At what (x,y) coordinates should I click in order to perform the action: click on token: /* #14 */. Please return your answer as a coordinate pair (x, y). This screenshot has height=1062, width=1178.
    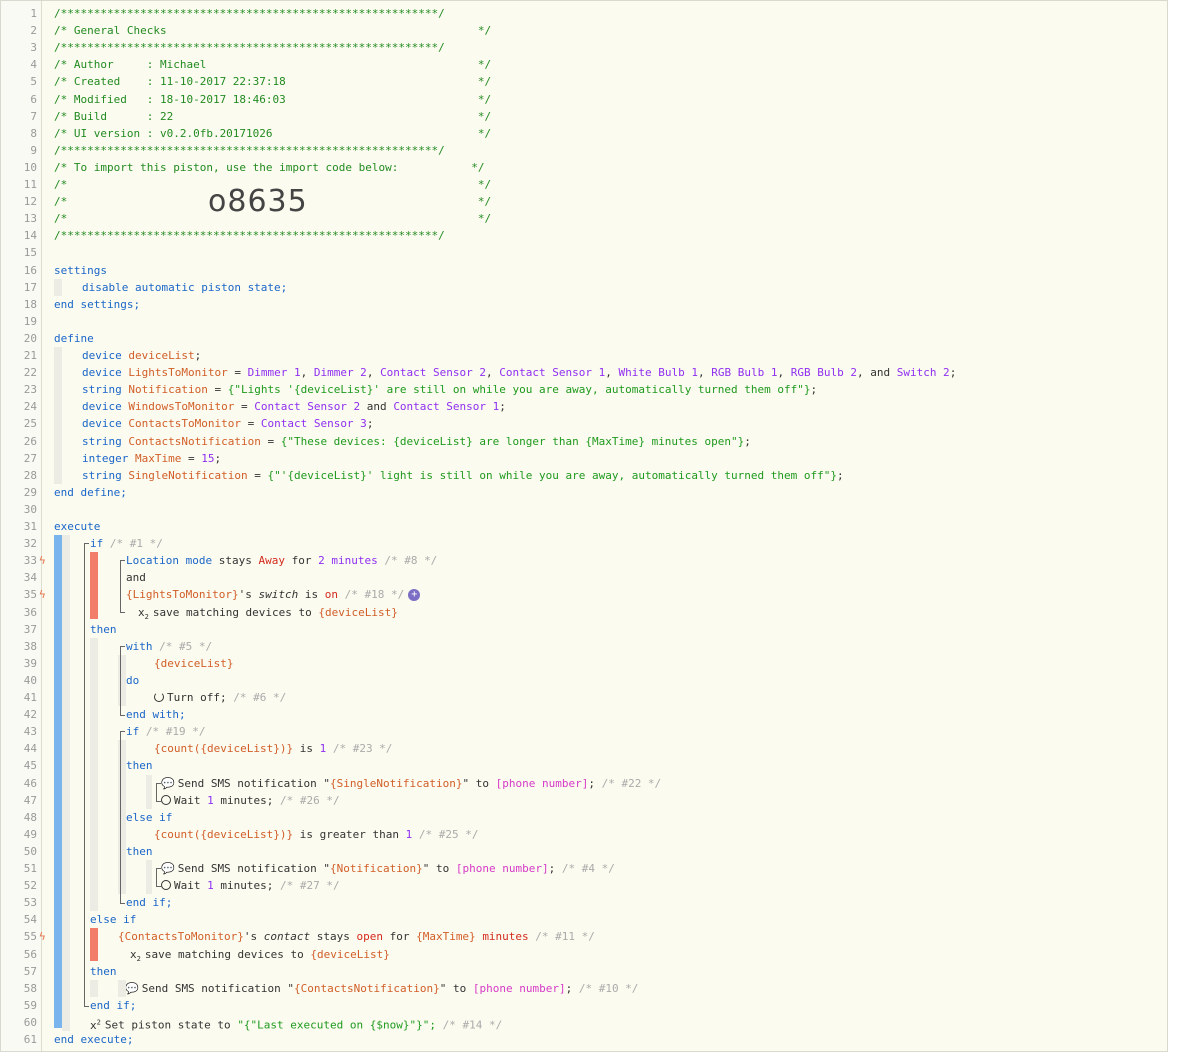
    Looking at the image, I should click on (472, 1025).